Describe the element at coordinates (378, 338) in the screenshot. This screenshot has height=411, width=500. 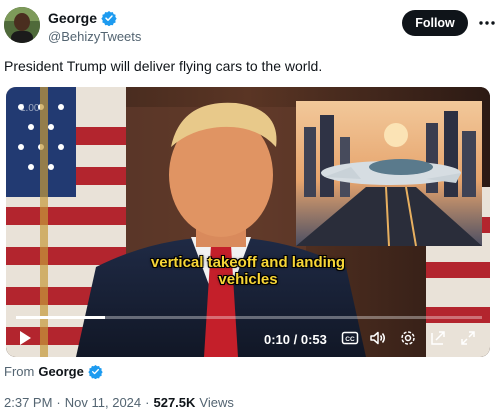
I see `volume-icon` at that location.